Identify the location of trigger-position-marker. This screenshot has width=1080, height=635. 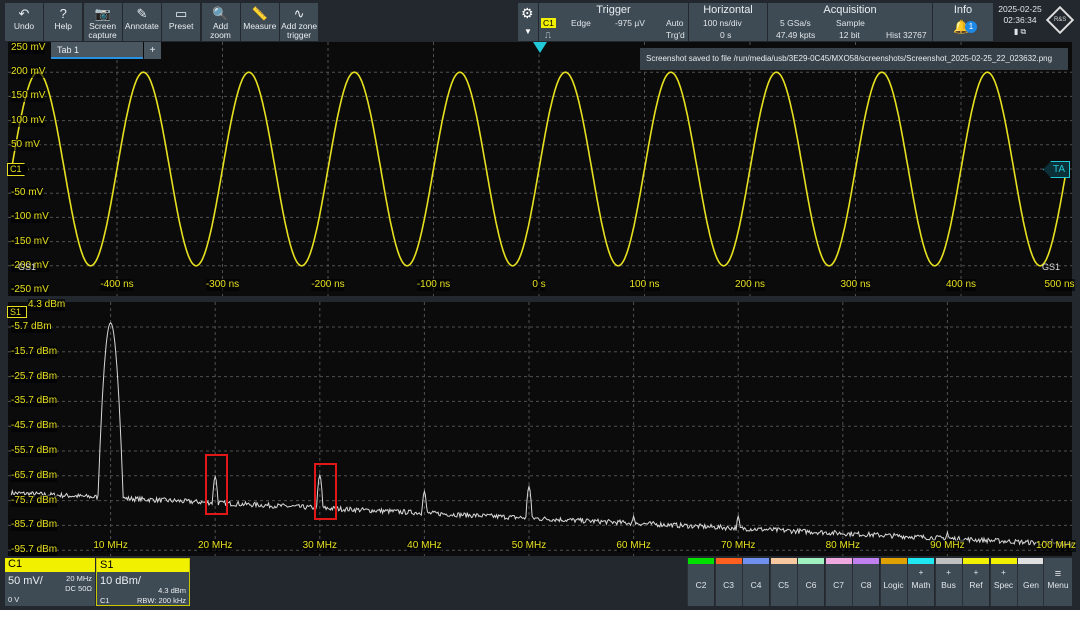
(540, 47).